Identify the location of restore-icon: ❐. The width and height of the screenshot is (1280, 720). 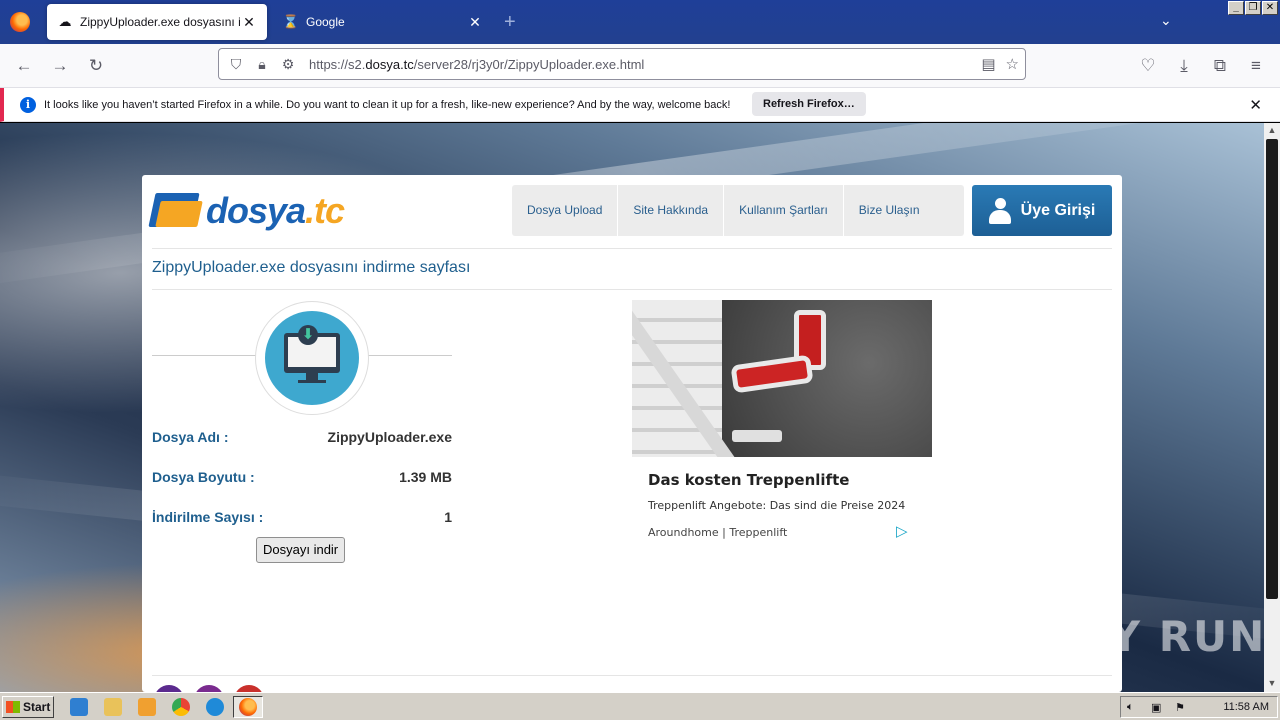
(1253, 8).